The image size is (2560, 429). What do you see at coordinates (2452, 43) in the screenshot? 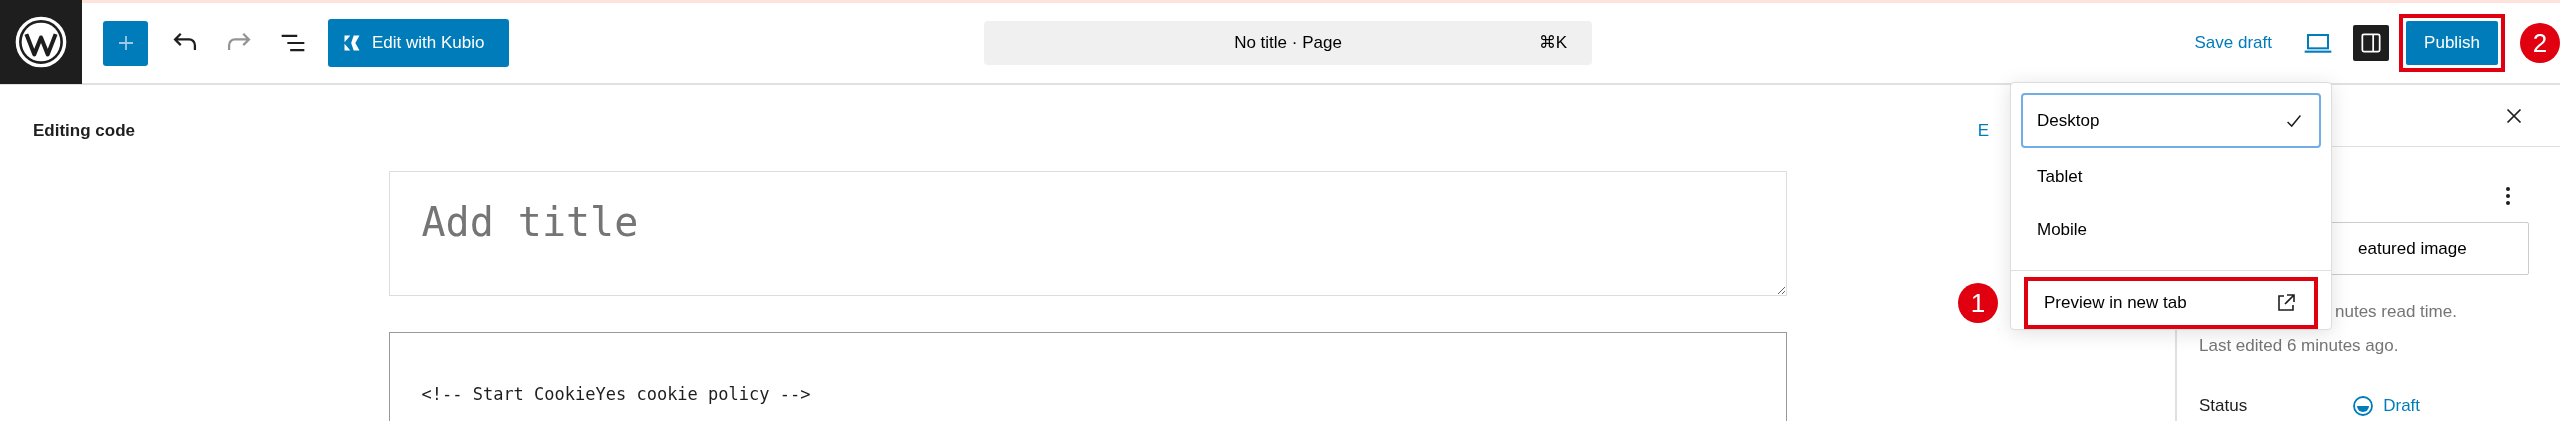
I see `publish-button: Publish` at bounding box center [2452, 43].